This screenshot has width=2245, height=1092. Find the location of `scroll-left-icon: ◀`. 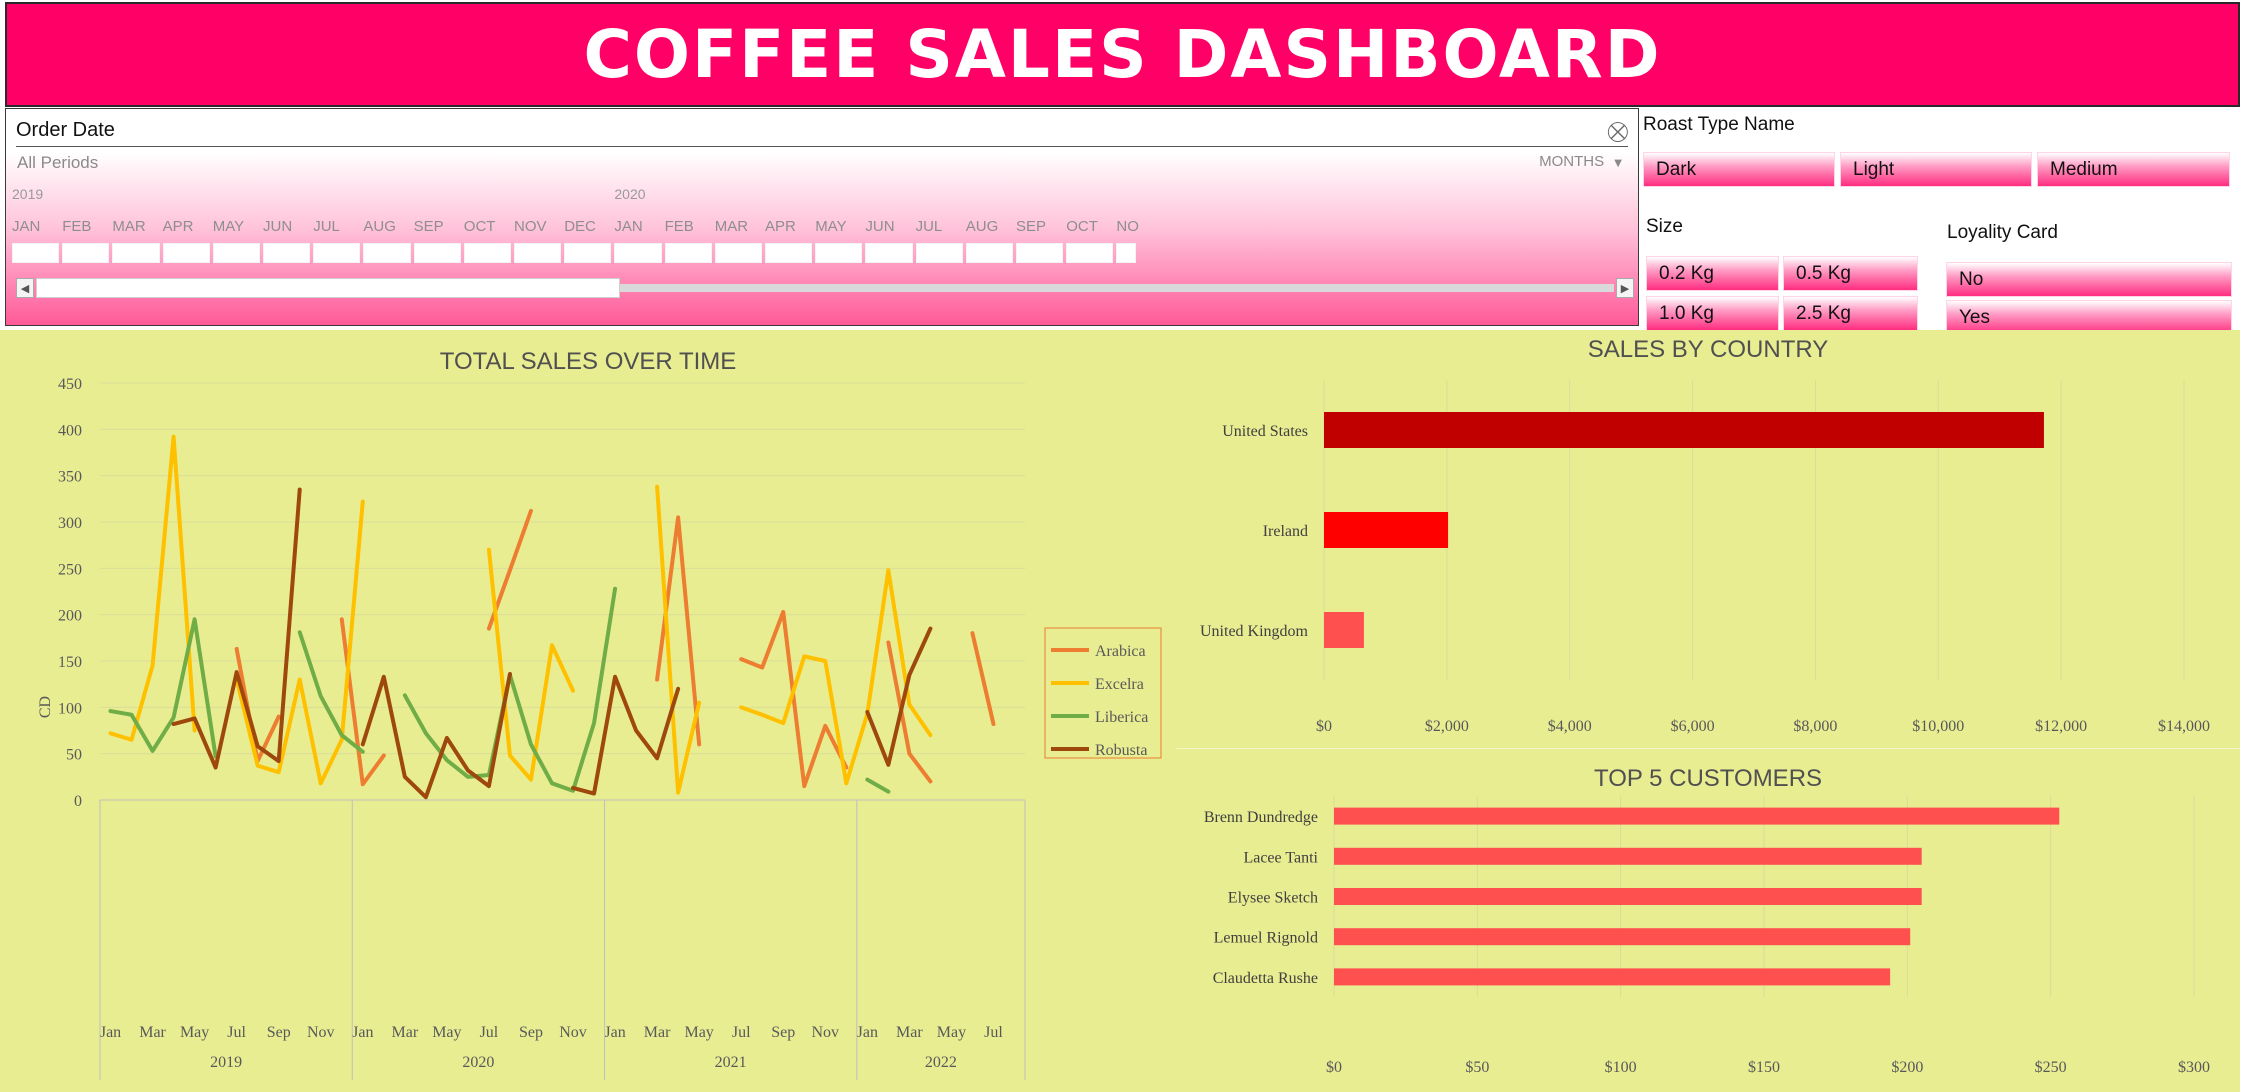

scroll-left-icon: ◀ is located at coordinates (25, 288).